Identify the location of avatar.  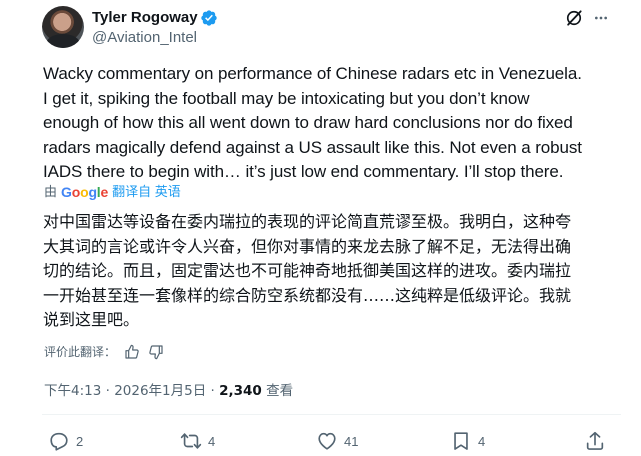
(63, 27).